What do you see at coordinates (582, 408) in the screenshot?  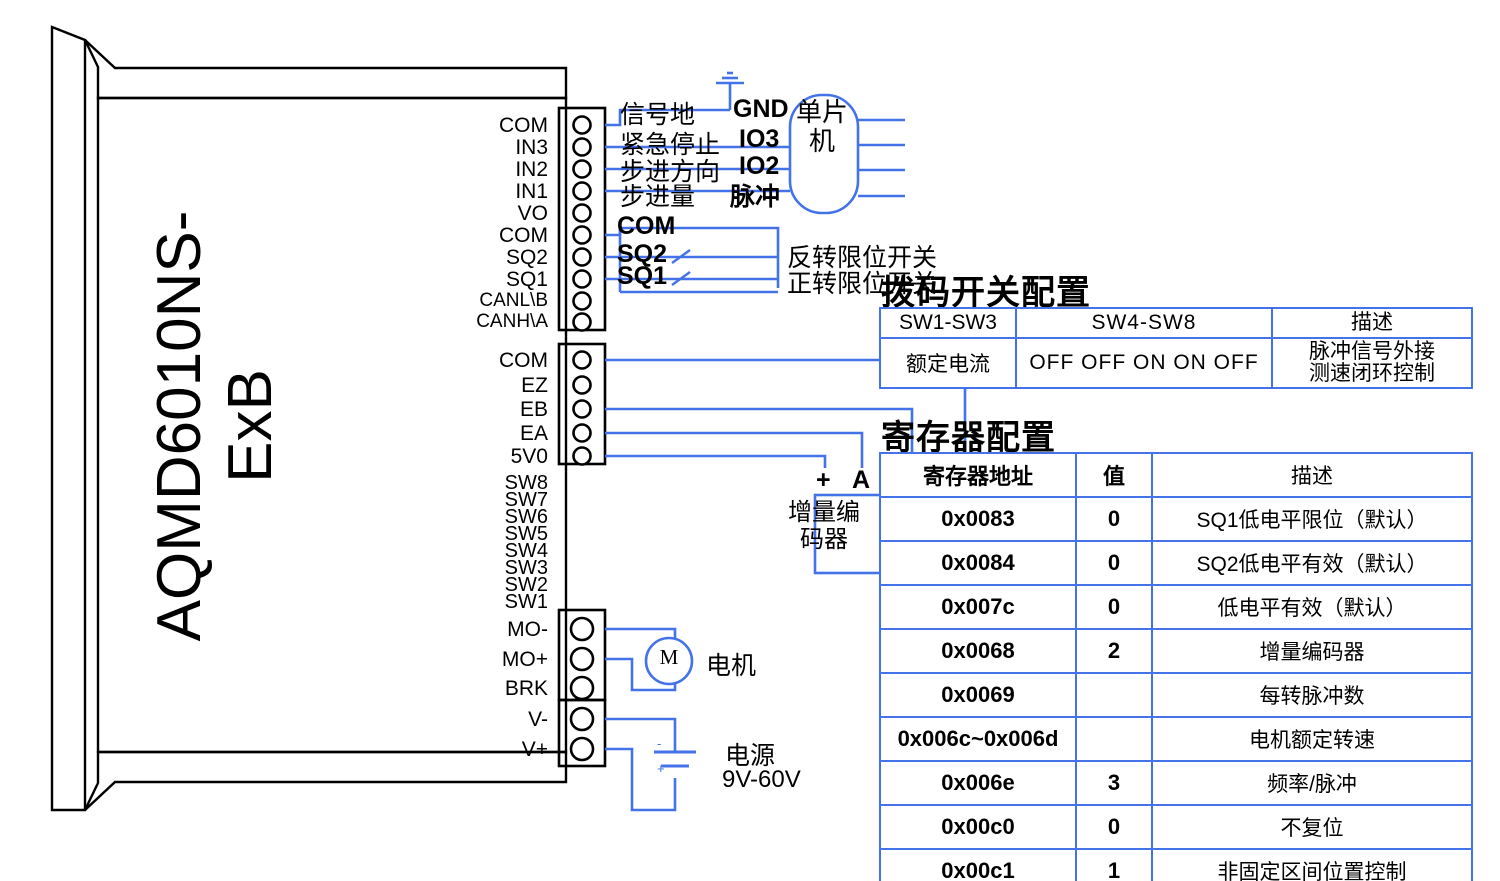 I see `pin-circles-encoder` at bounding box center [582, 408].